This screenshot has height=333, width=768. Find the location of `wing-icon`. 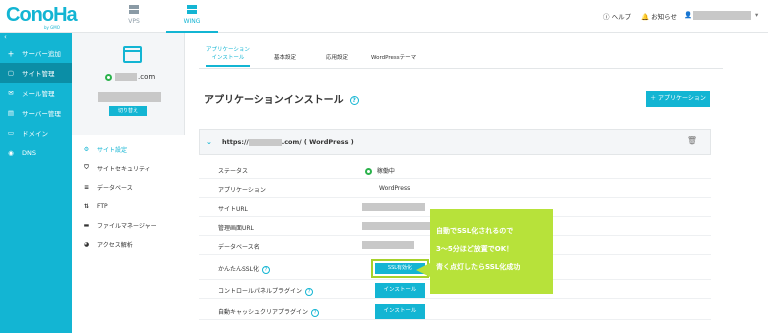

wing-icon is located at coordinates (192, 9).